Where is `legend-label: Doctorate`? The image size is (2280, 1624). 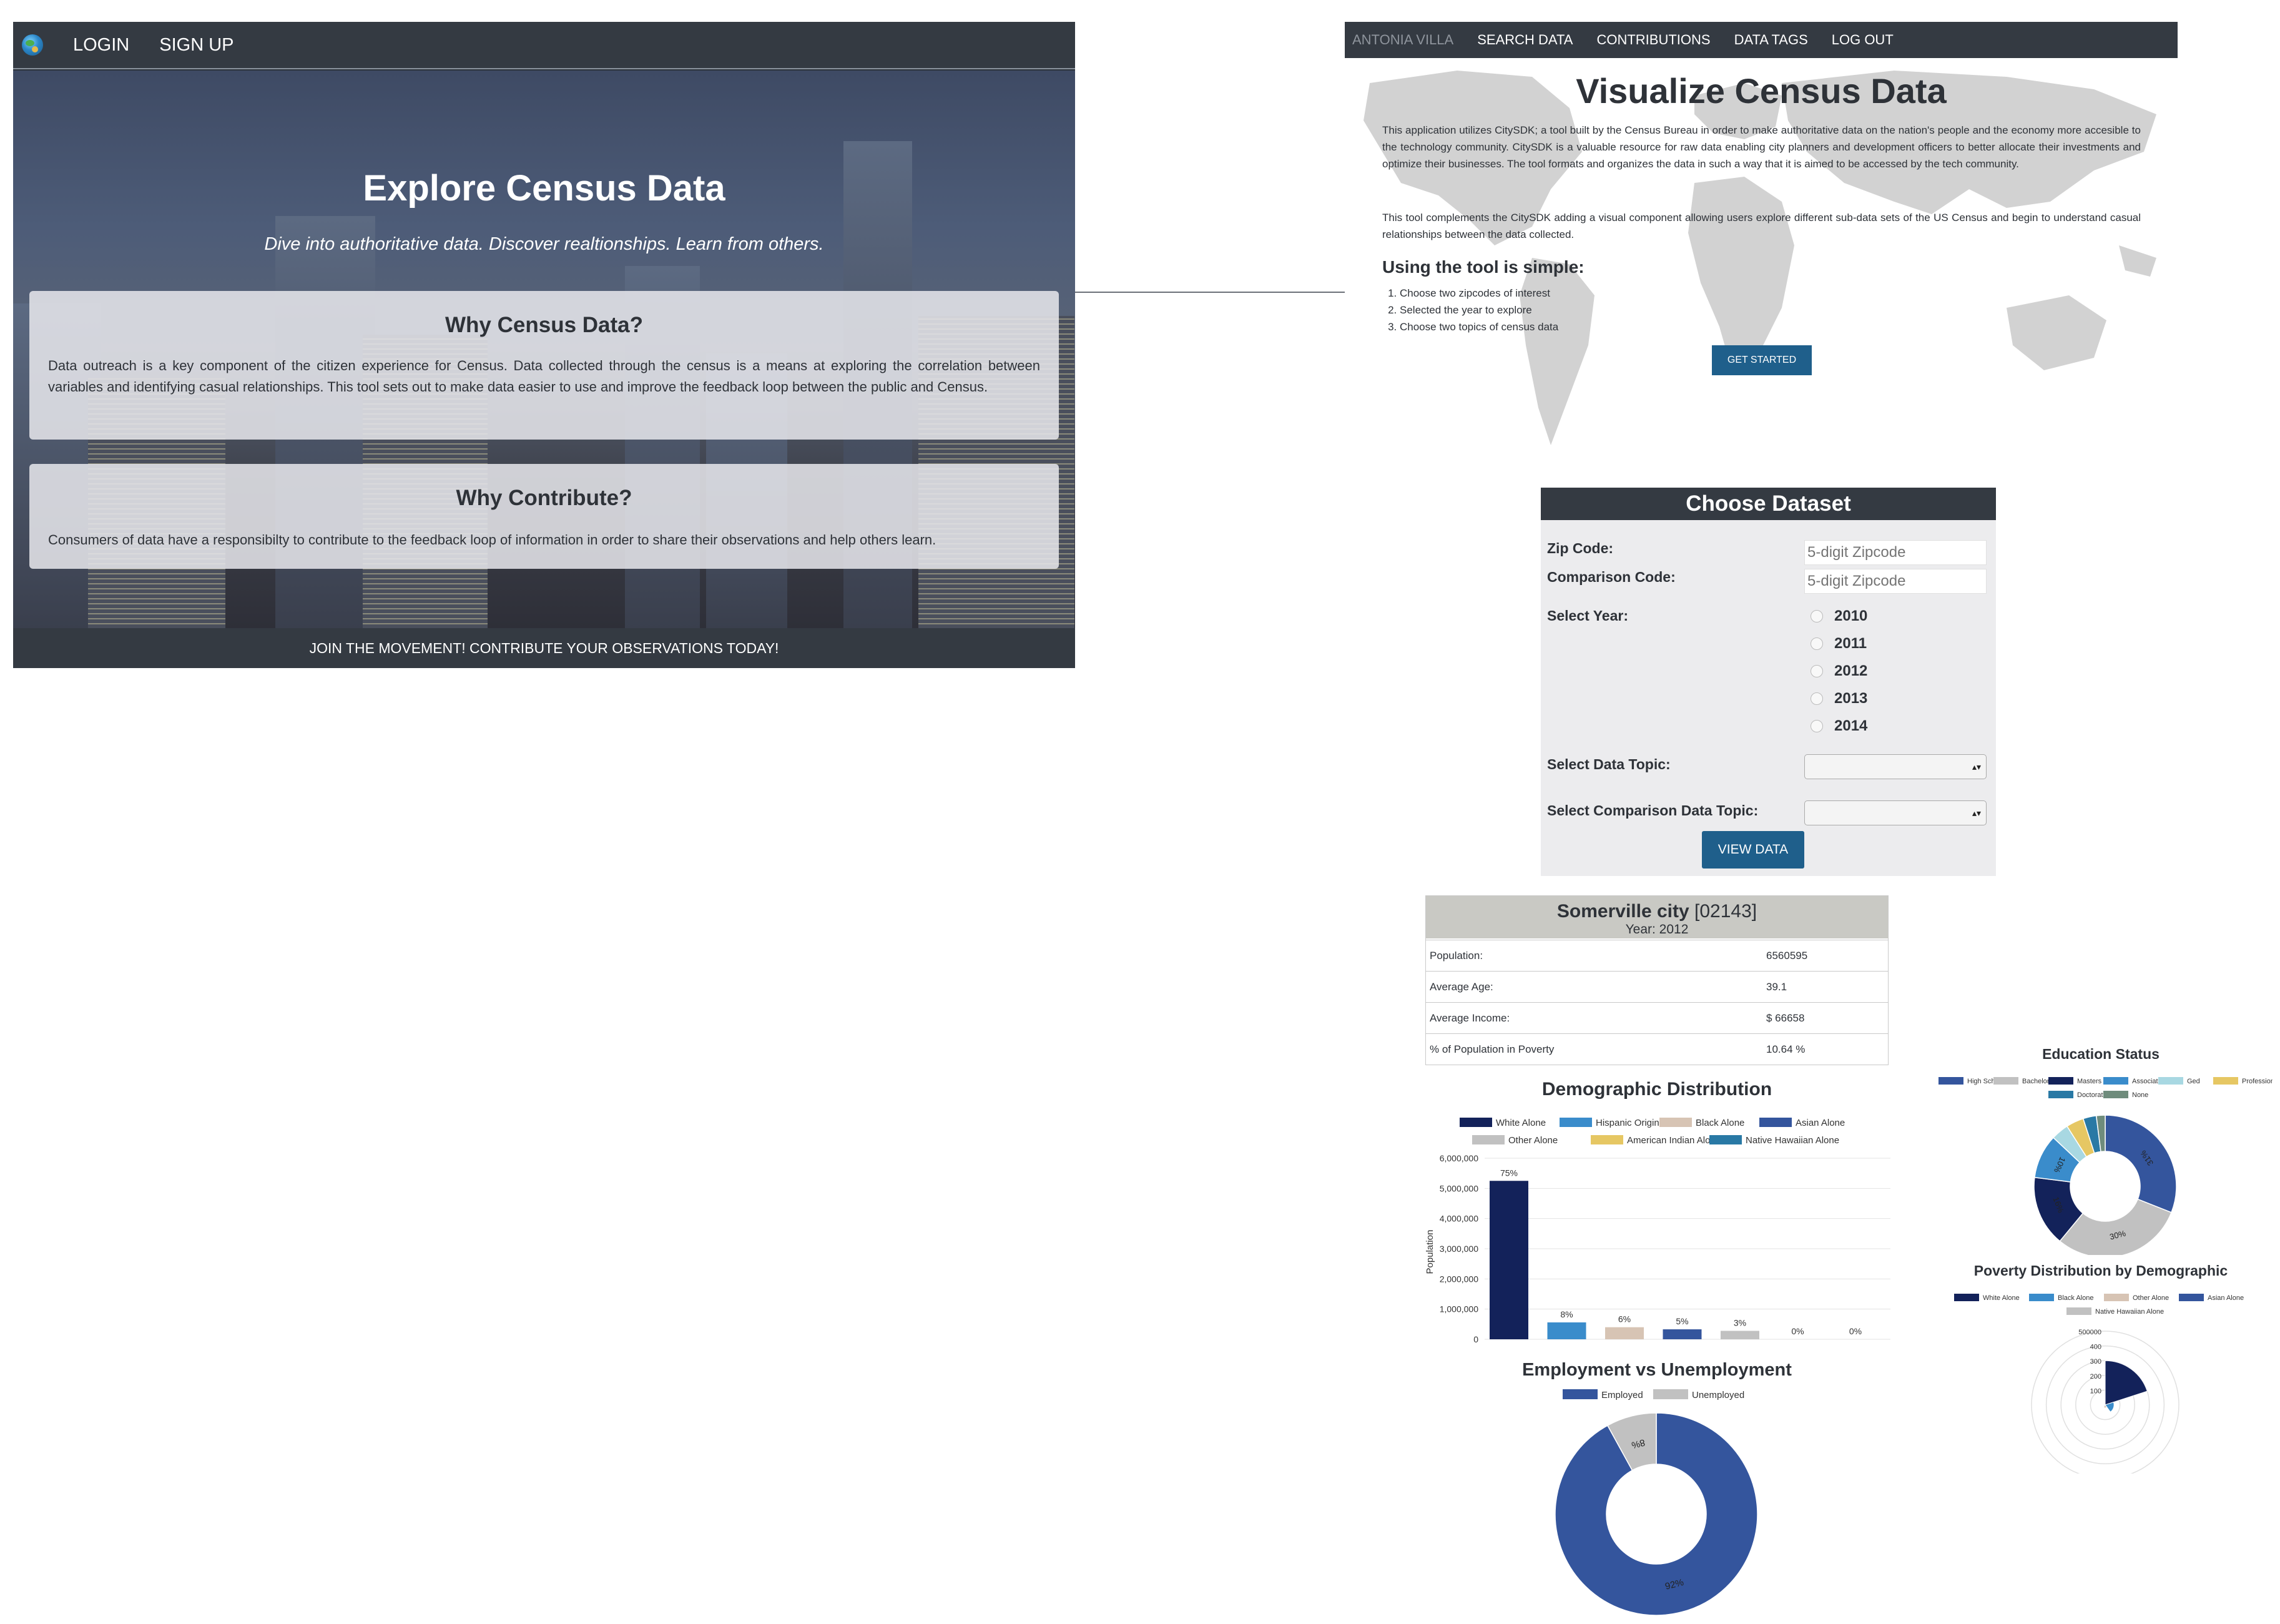
legend-label: Doctorate is located at coordinates (2092, 1095).